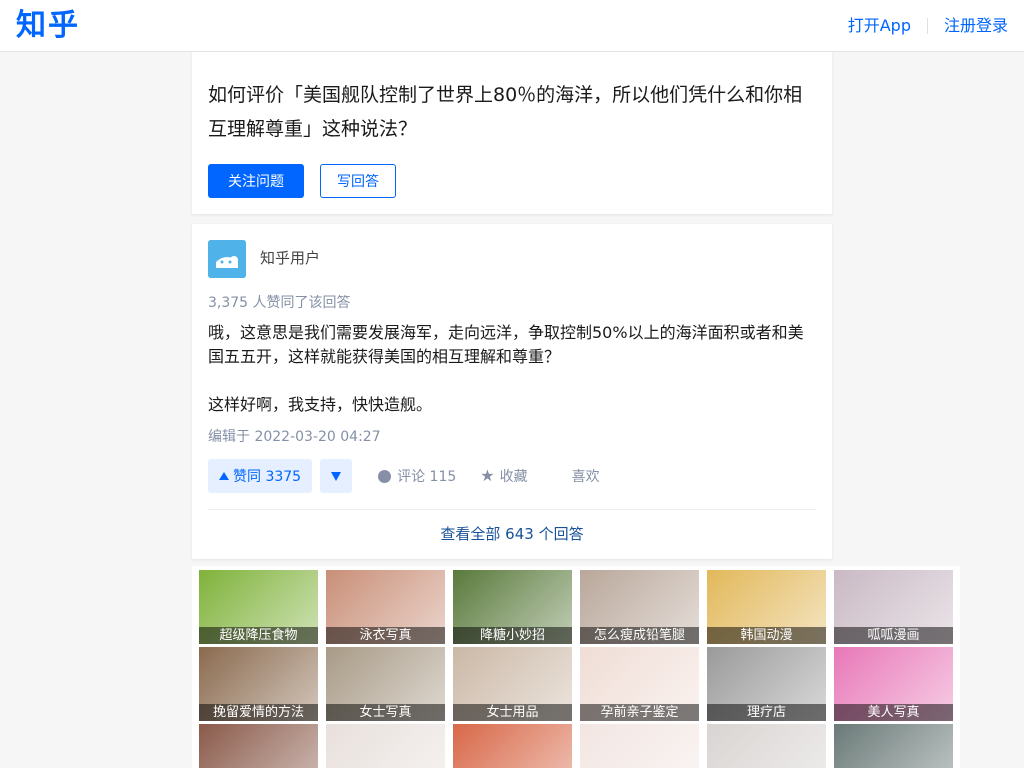  Describe the element at coordinates (512, 607) in the screenshot. I see `ad-tile: 降糖小妙招` at that location.